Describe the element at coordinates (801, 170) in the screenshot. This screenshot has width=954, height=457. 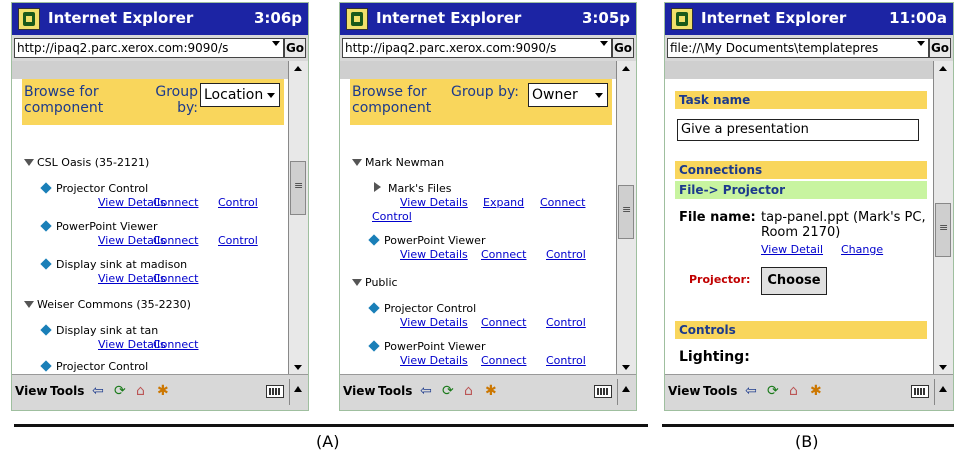
I see `connections-header: Connections` at that location.